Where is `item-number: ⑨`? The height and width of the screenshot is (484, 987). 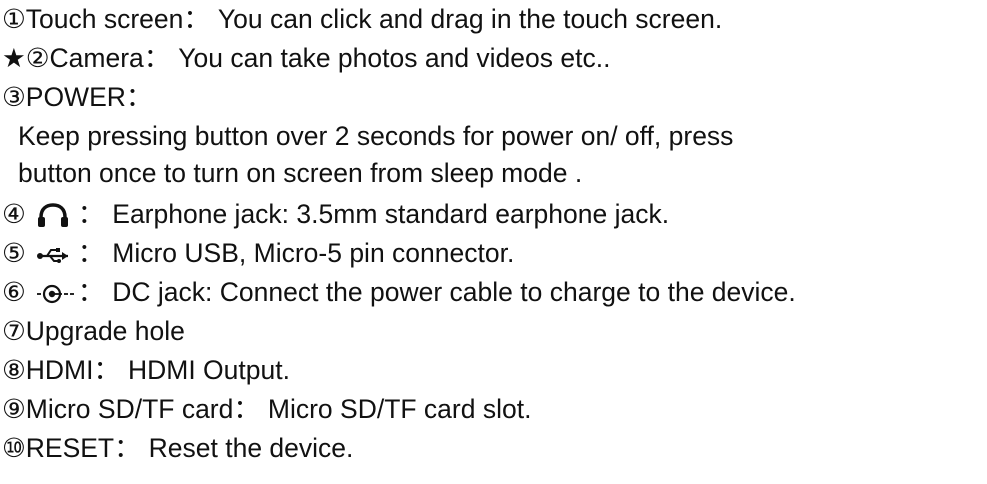
item-number: ⑨ is located at coordinates (14, 409).